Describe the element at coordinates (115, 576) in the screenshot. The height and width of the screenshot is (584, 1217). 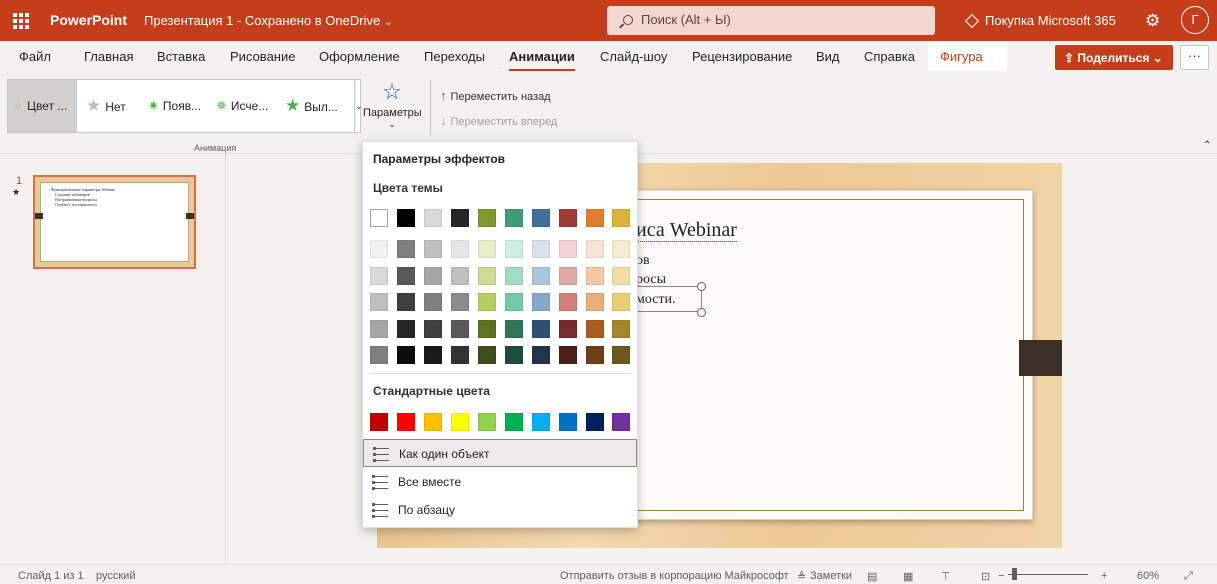
I see `language-indicator: русский` at that location.